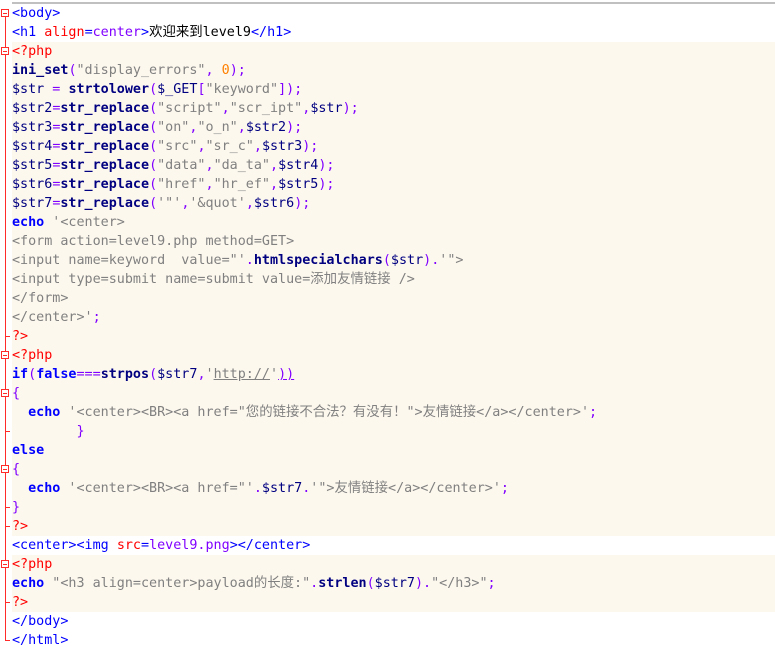 The image size is (775, 663). Describe the element at coordinates (393, 32) in the screenshot. I see `code-line: <h1 align=center>欢迎来到level9</h1>` at that location.